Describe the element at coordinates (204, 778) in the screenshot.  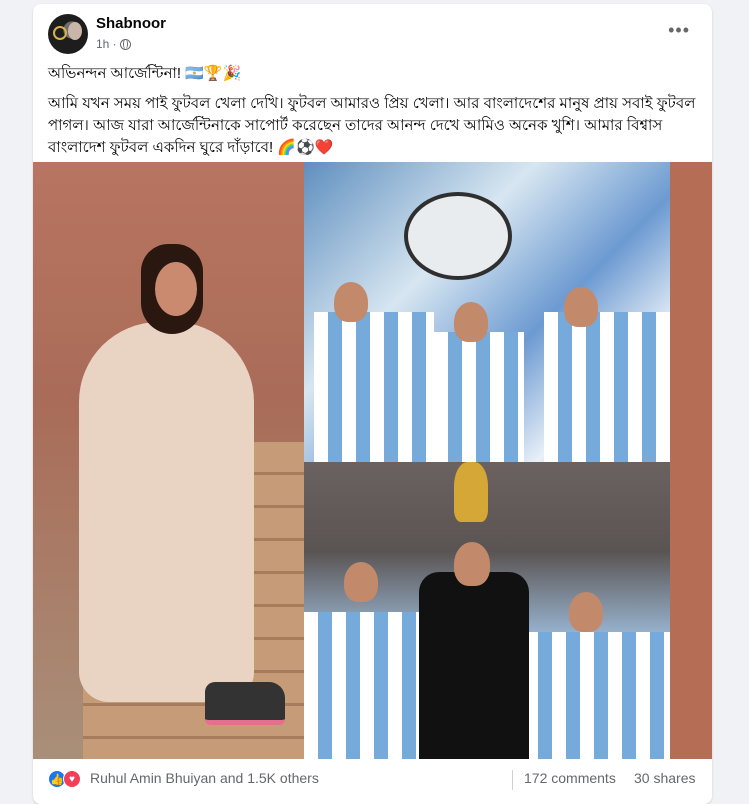
I see `reaction-count: Ruhul Amin Bhuiyan and 1.5K others` at that location.